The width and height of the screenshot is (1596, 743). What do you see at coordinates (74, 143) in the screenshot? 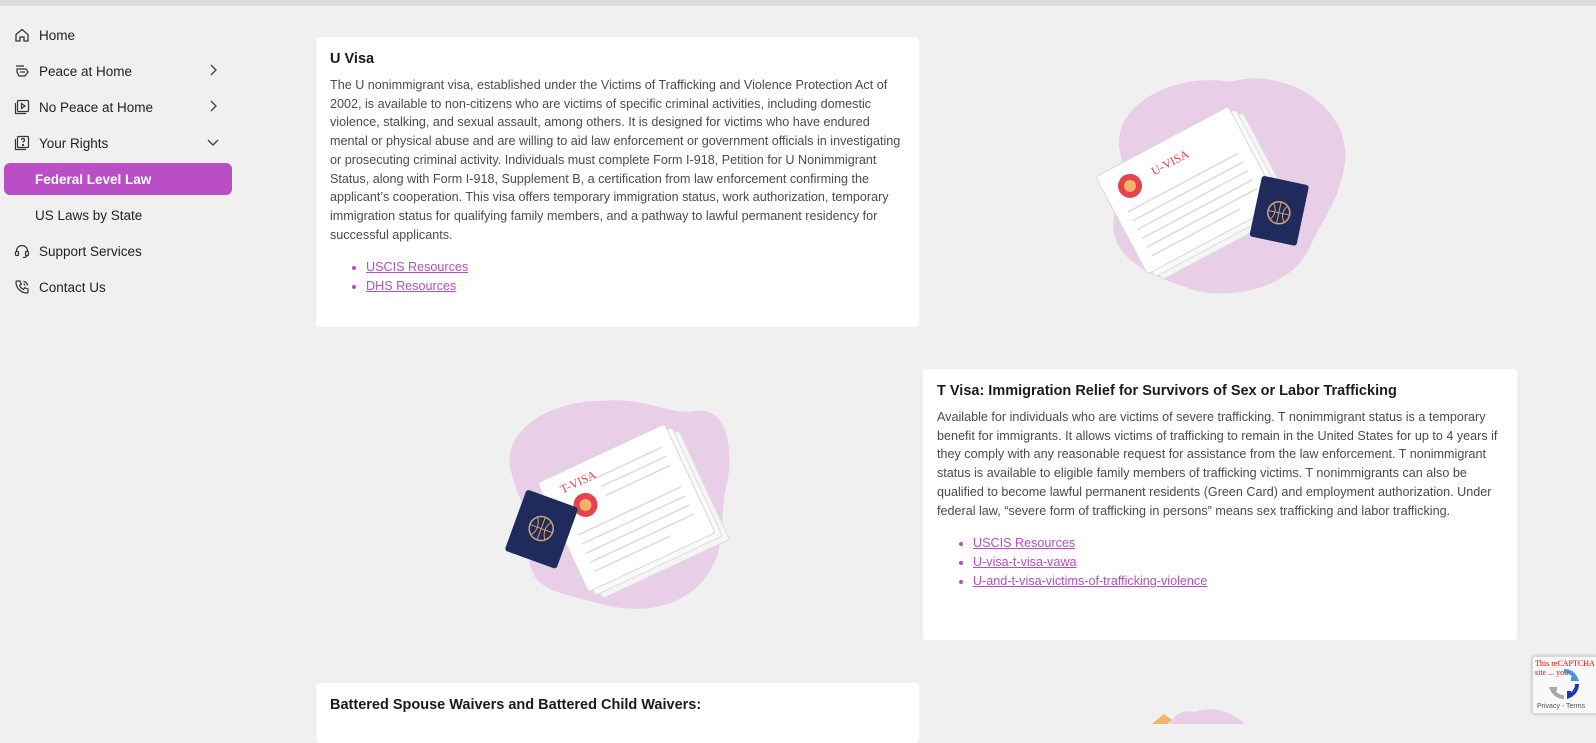
I see `sidebar-item-label: Your Rights` at bounding box center [74, 143].